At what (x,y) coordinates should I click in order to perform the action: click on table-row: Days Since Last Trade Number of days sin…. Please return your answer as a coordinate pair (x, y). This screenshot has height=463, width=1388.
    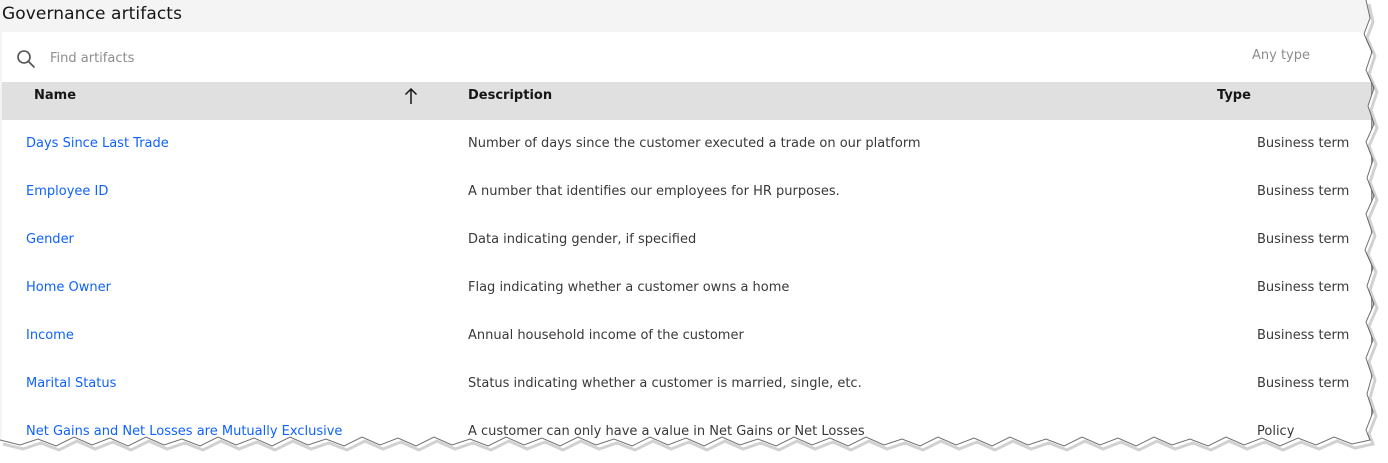
    Looking at the image, I should click on (686, 144).